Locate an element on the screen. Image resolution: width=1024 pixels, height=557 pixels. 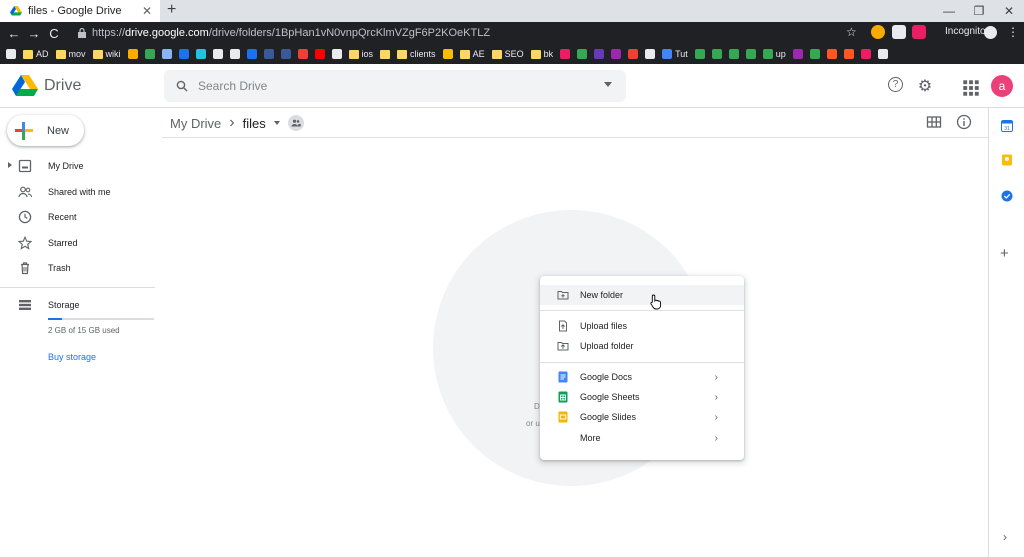
search-input: Search Drive is located at coordinates (232, 86).